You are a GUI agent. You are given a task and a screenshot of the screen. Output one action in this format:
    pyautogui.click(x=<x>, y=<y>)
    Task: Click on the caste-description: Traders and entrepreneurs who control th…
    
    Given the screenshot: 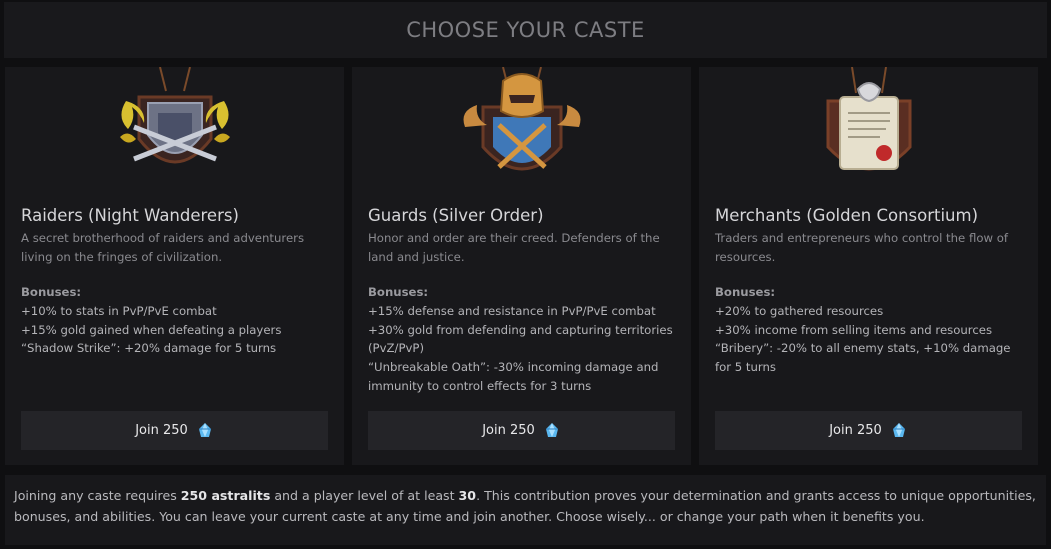 What is the action you would take?
    pyautogui.click(x=862, y=247)
    